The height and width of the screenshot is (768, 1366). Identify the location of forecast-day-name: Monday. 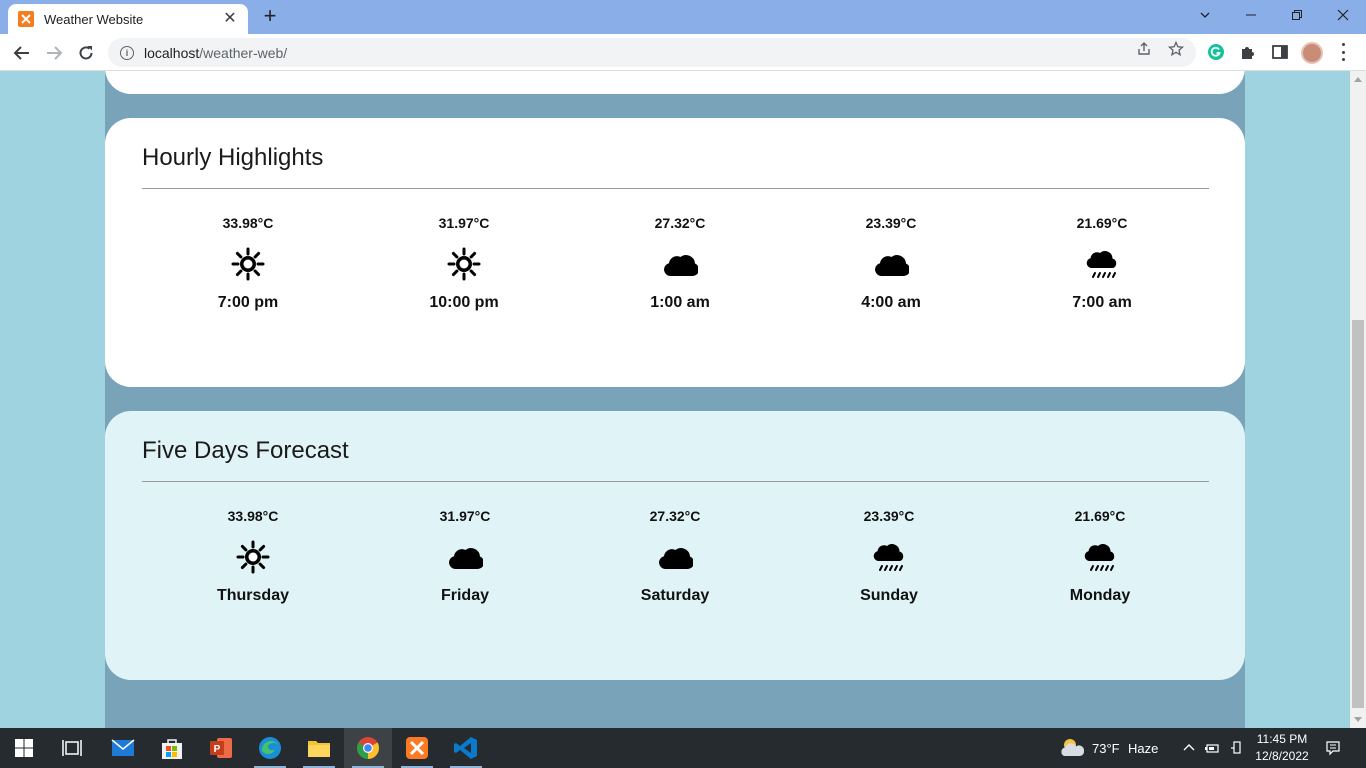
(1100, 595).